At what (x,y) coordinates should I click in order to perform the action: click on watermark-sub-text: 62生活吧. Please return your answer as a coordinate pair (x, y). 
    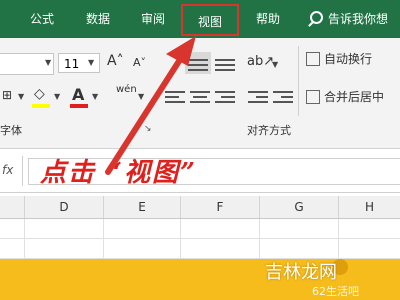
    Looking at the image, I should click on (335, 291).